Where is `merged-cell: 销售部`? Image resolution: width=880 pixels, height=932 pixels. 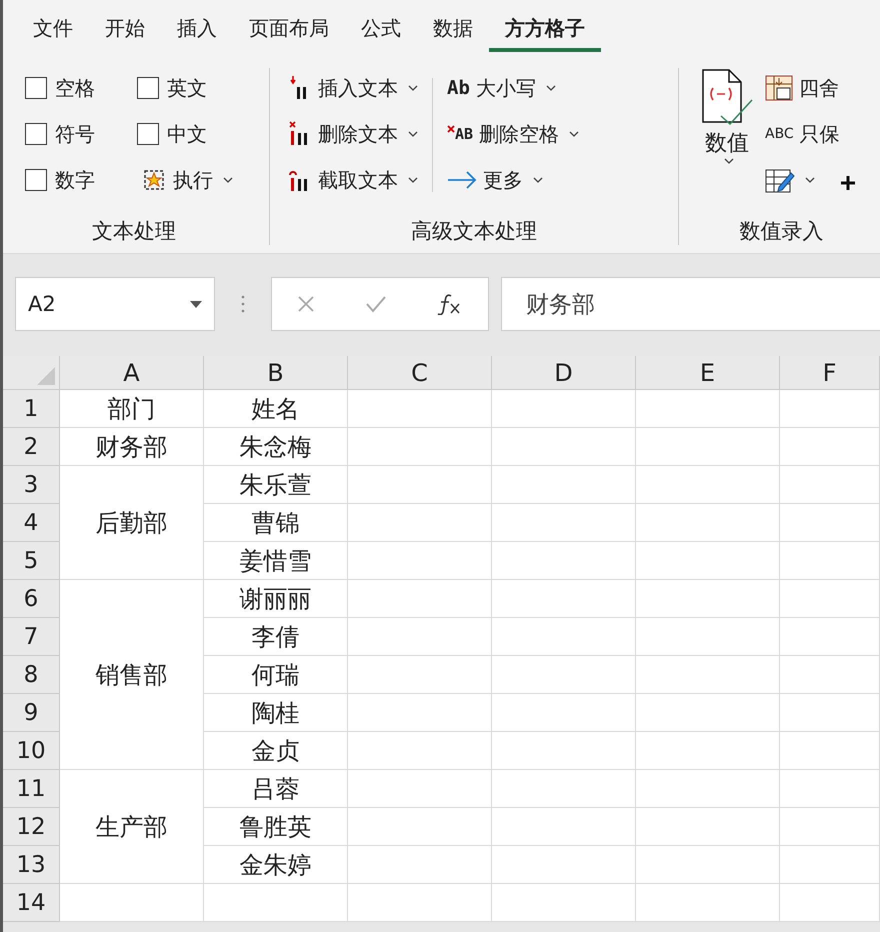
merged-cell: 销售部 is located at coordinates (132, 675).